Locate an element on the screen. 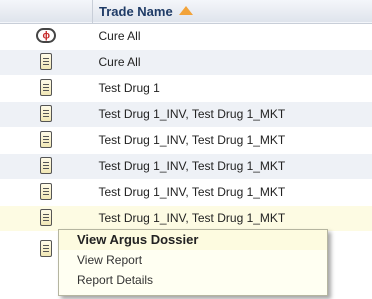 This screenshot has width=372, height=299. menu-item-report-details: Report Details is located at coordinates (193, 280).